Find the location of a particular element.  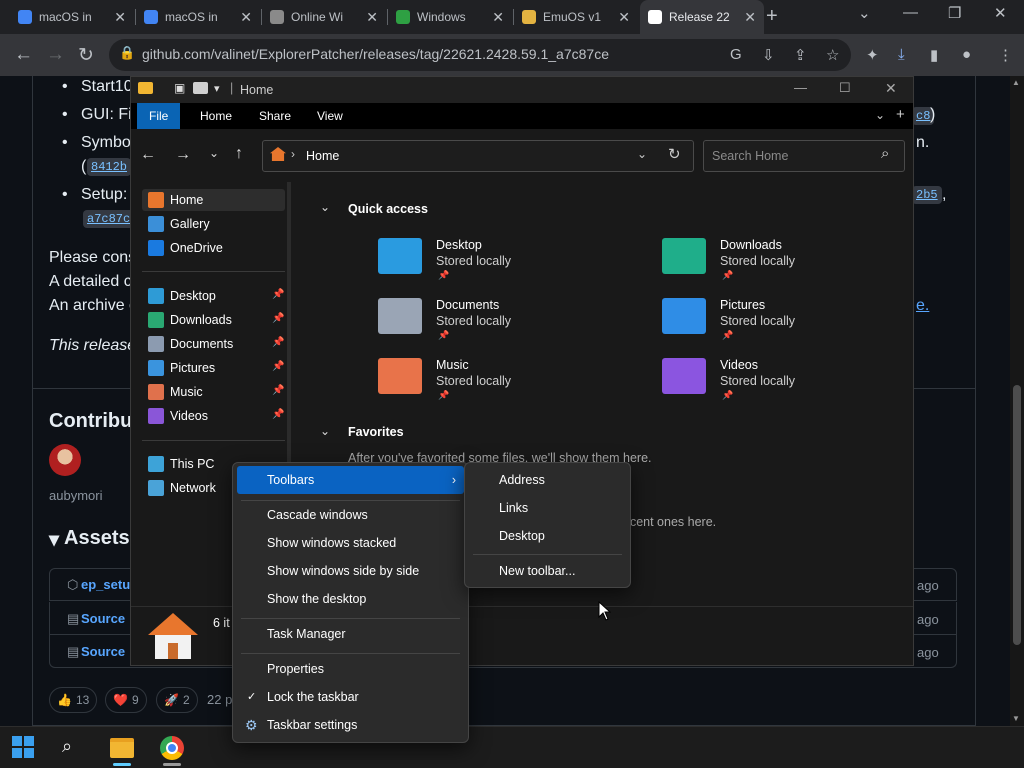

recent-dropdown-icon: ⌄ is located at coordinates (214, 153).